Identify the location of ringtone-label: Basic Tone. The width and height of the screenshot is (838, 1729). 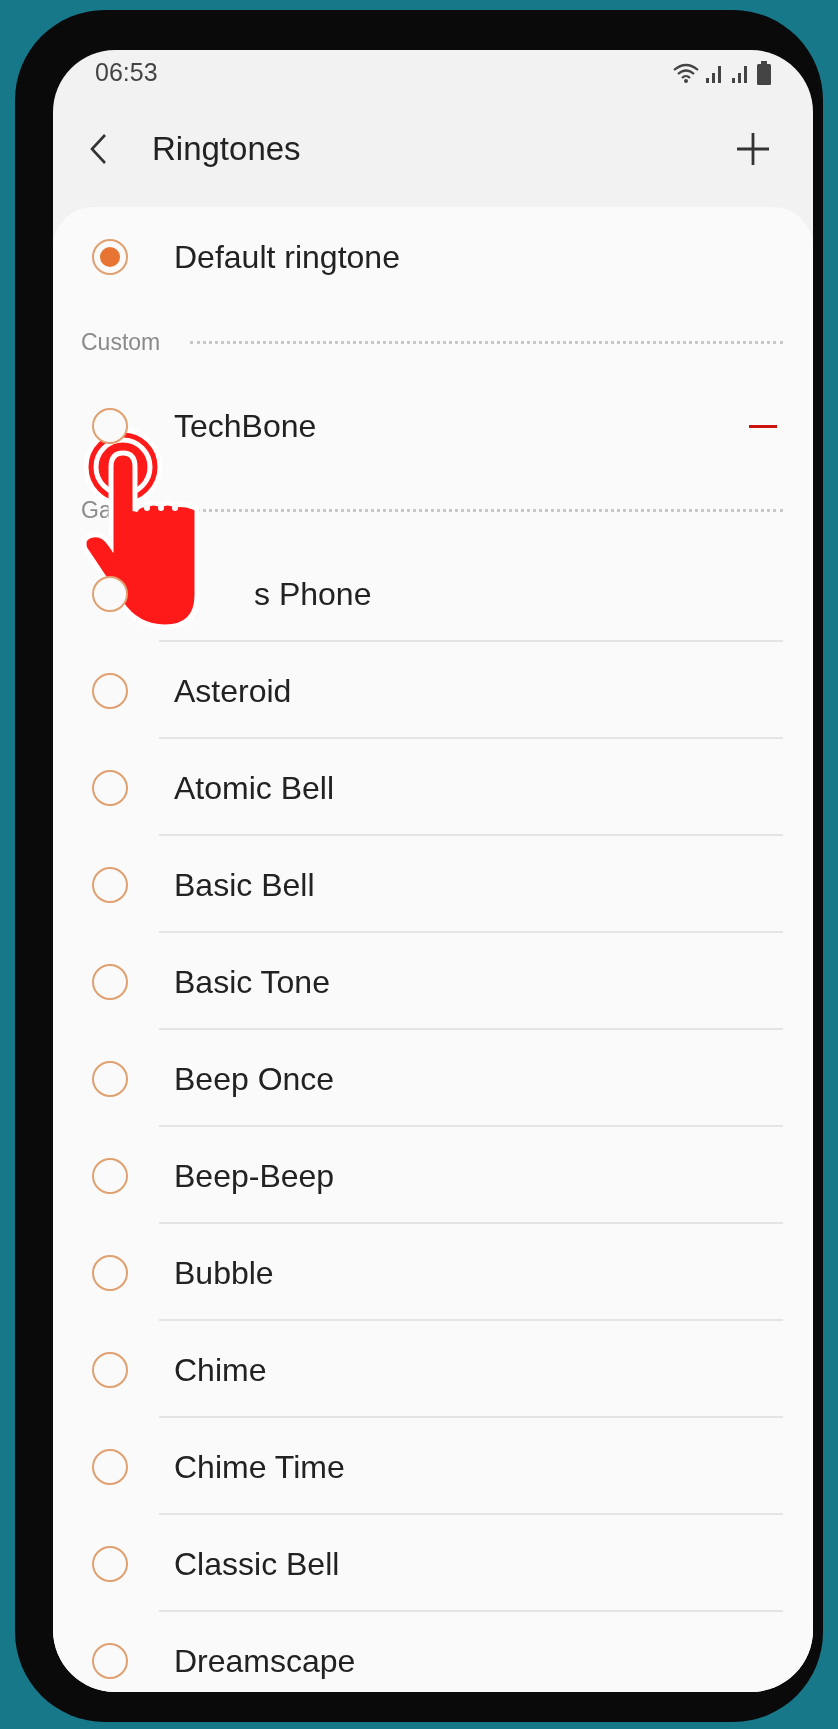
(252, 981).